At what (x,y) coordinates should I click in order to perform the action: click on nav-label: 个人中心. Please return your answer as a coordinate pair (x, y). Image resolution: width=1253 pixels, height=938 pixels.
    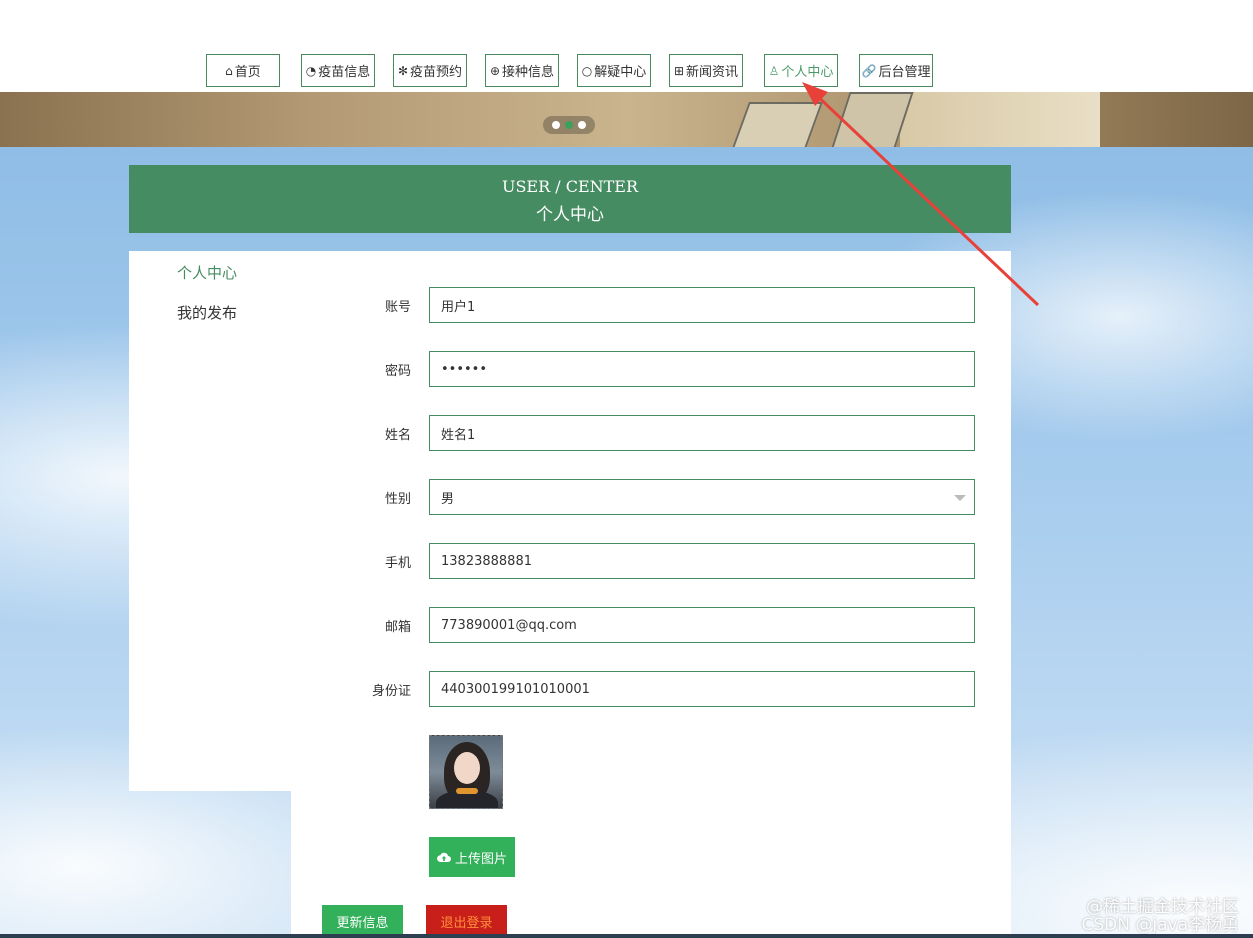
    Looking at the image, I should click on (807, 72).